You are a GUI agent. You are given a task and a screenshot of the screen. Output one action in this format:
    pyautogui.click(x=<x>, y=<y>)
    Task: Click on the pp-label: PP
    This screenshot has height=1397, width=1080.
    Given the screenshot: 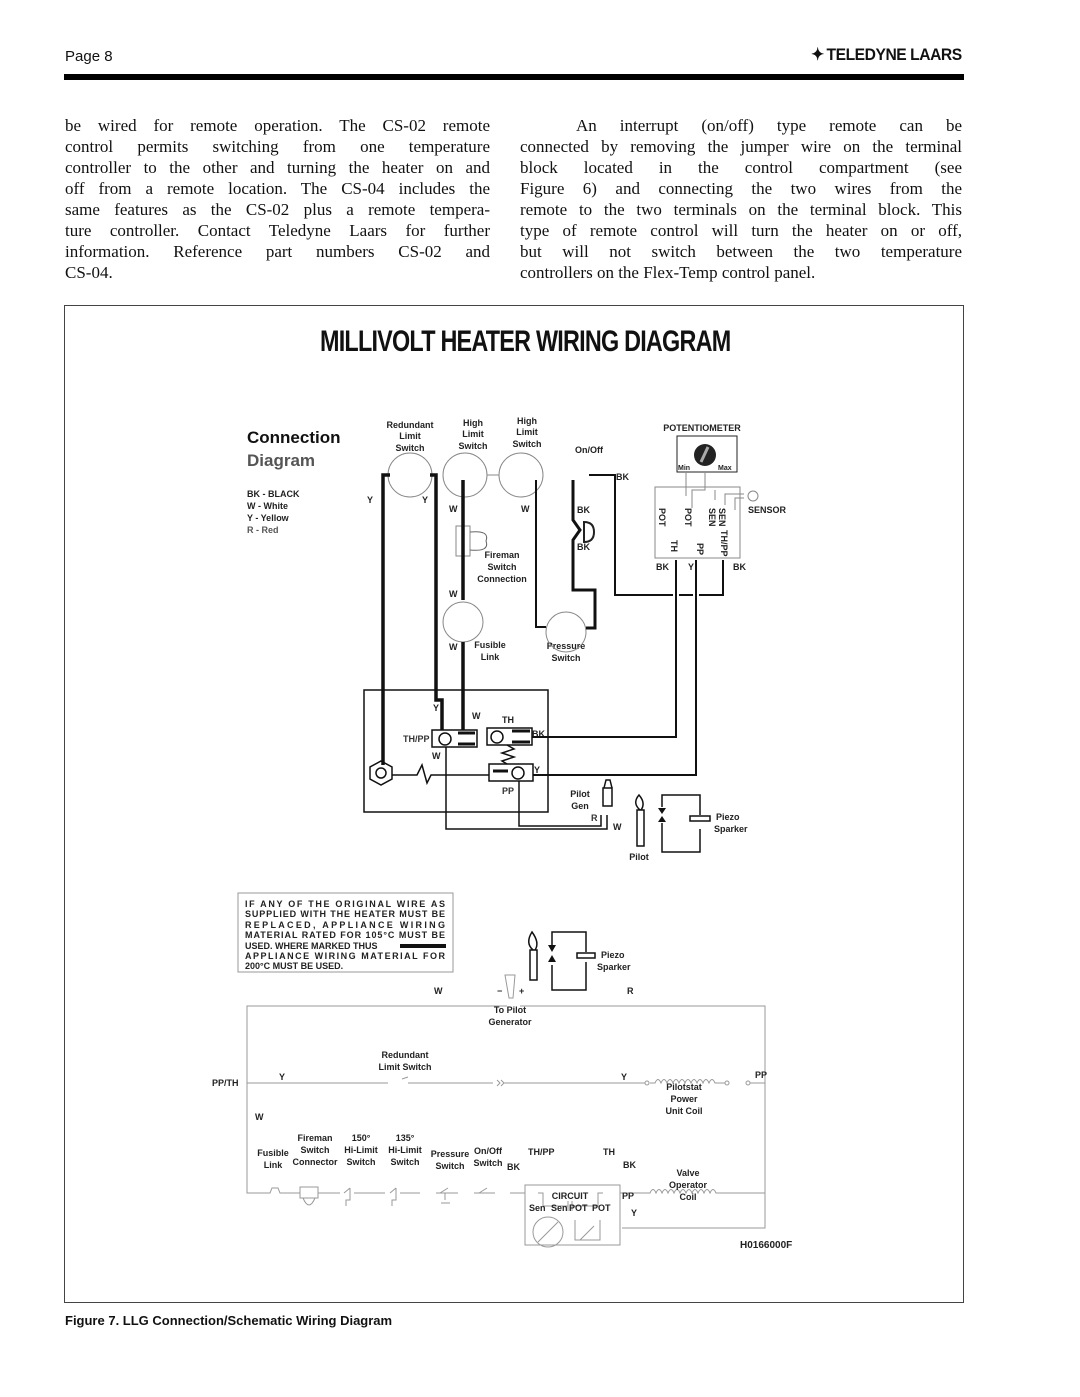 What is the action you would take?
    pyautogui.click(x=761, y=1075)
    